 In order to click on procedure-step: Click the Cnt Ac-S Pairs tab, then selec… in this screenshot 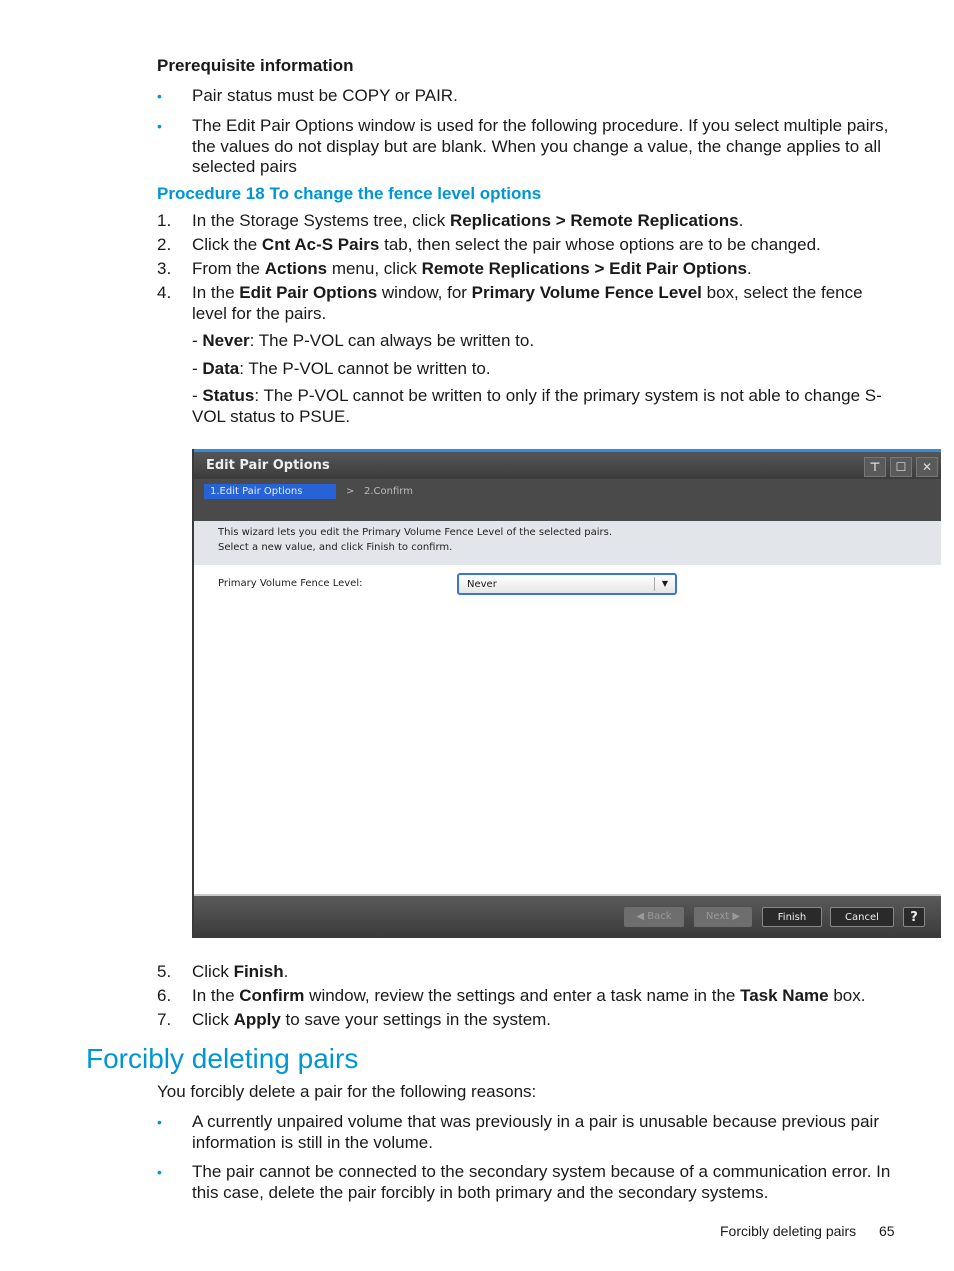, I will do `click(547, 245)`.